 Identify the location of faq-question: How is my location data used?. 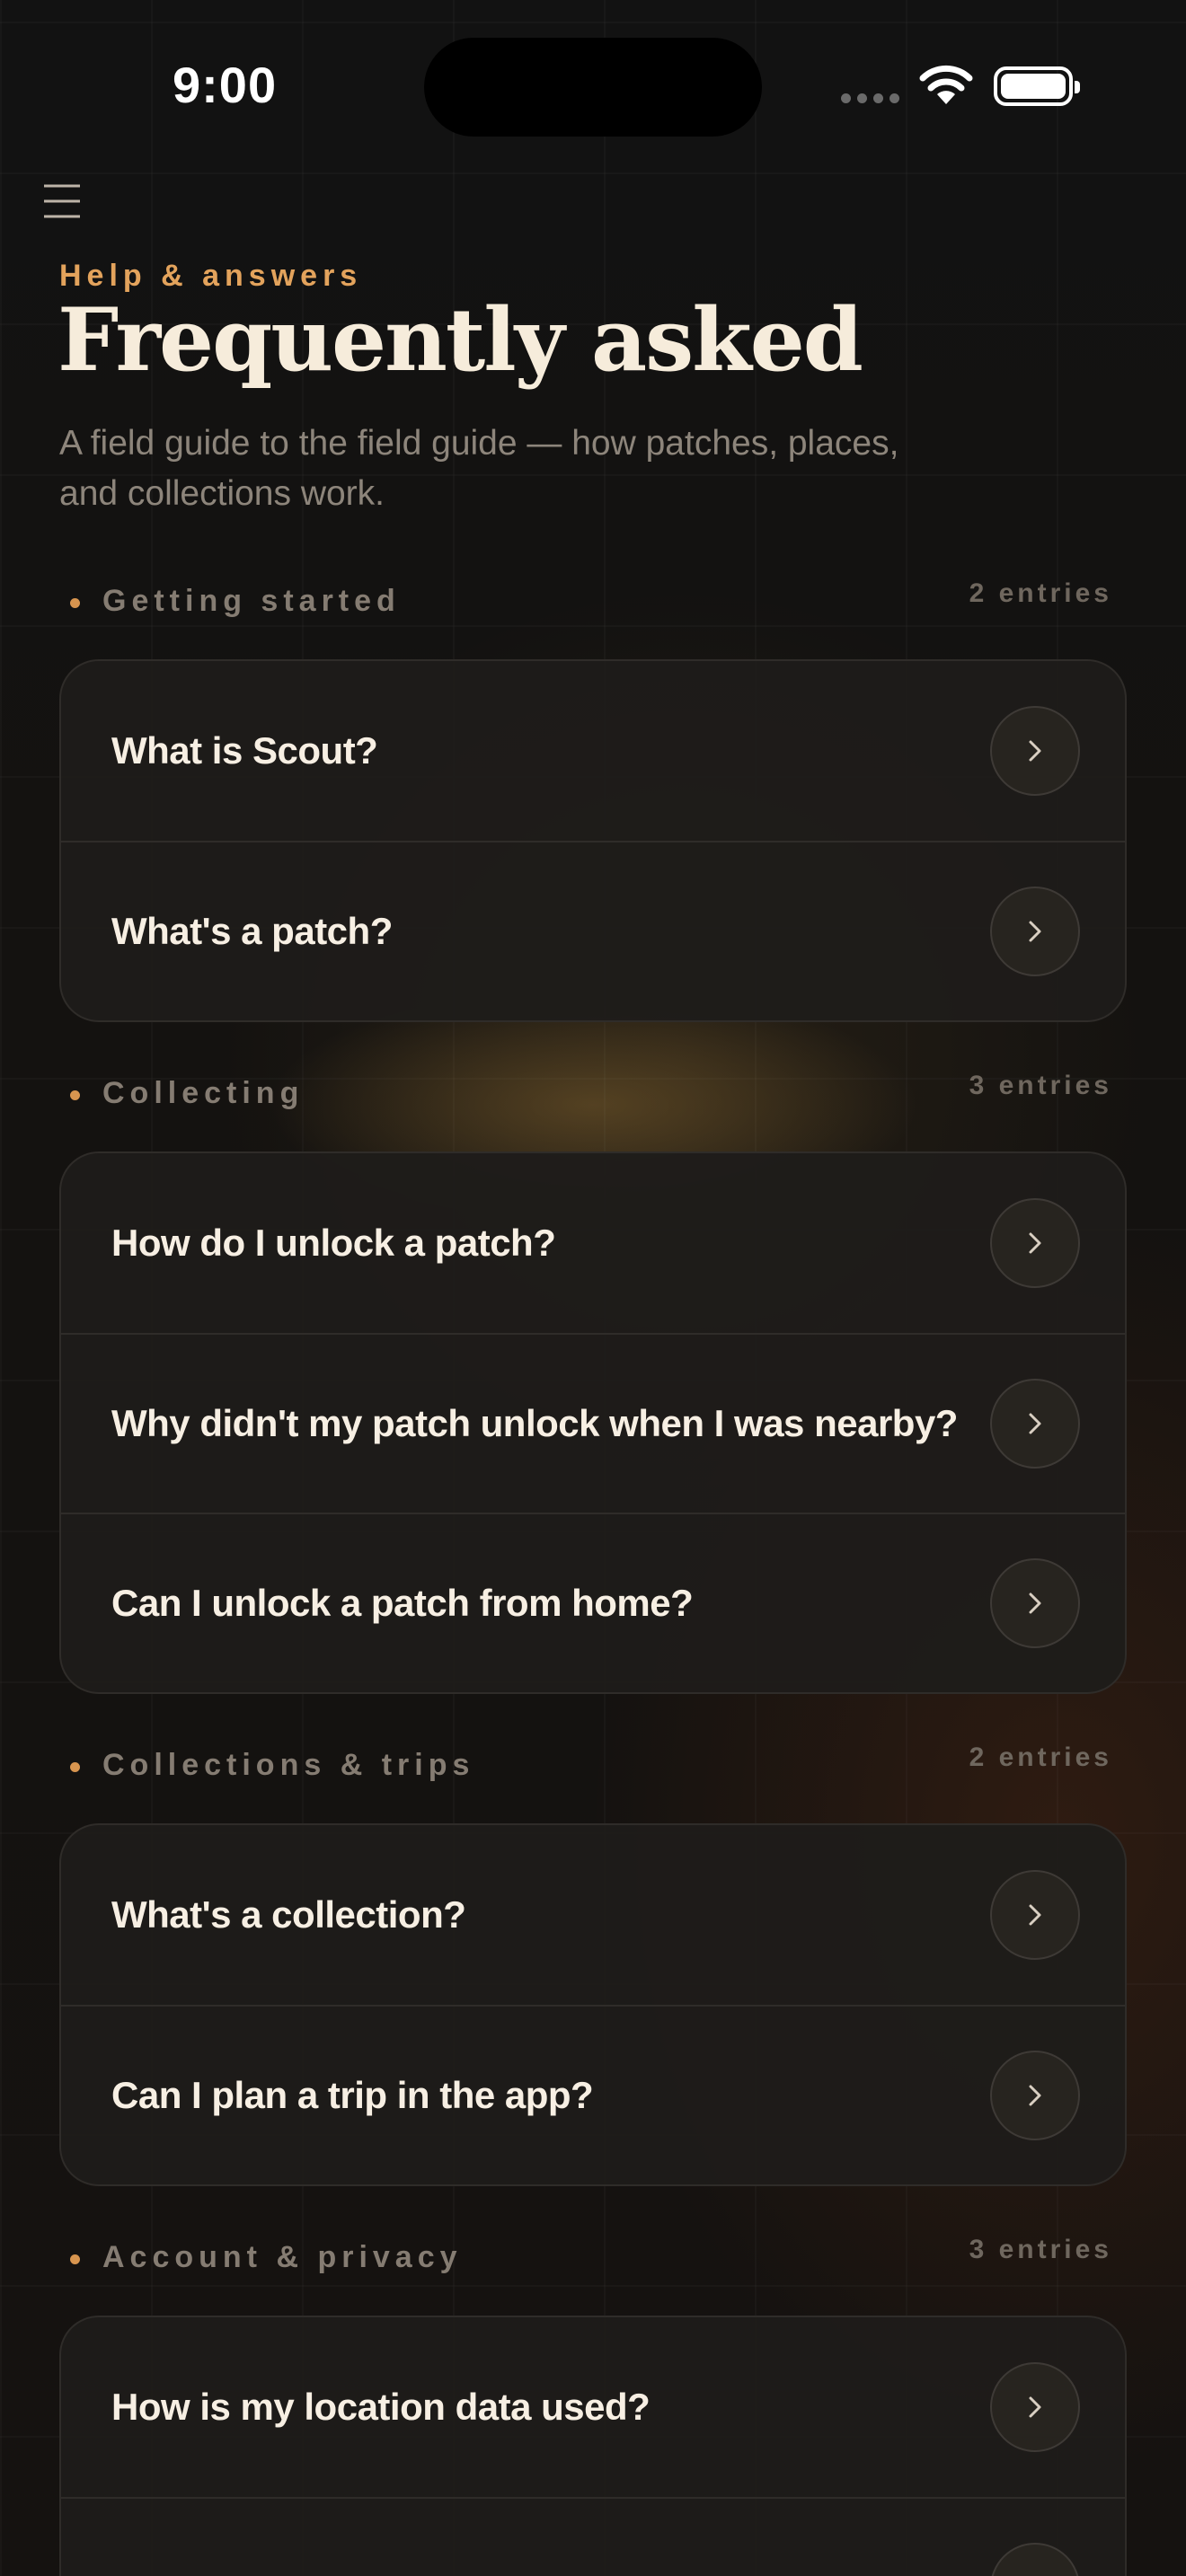
(381, 2407).